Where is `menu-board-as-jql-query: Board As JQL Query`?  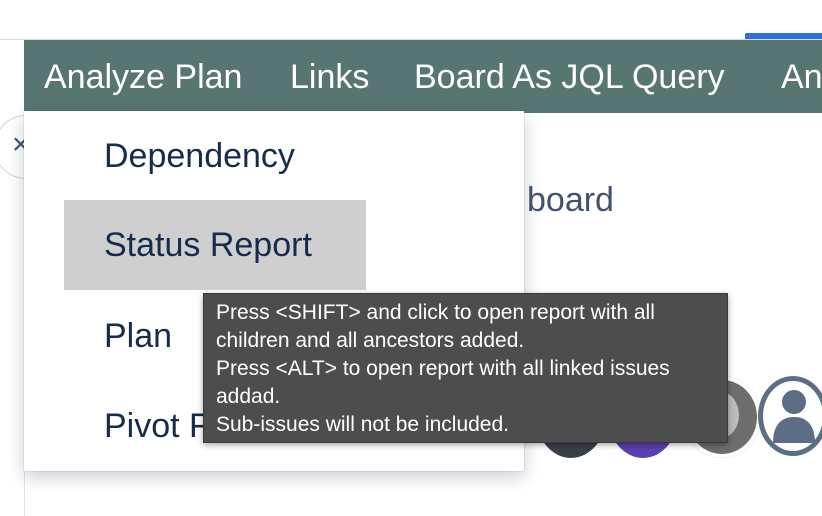
menu-board-as-jql-query: Board As JQL Query is located at coordinates (569, 77).